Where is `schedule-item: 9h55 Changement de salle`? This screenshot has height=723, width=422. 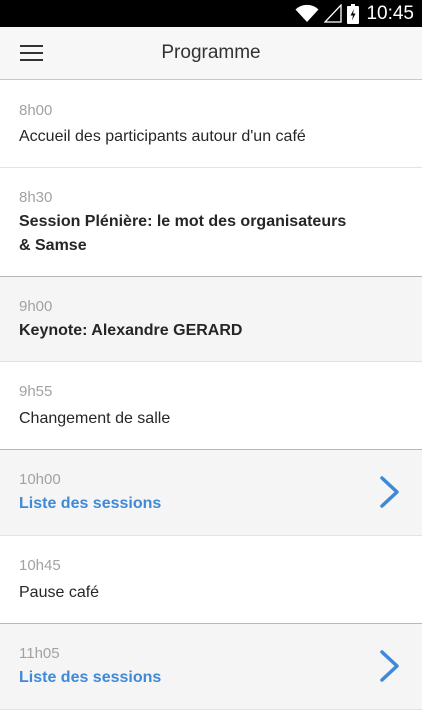
schedule-item: 9h55 Changement de salle is located at coordinates (211, 406).